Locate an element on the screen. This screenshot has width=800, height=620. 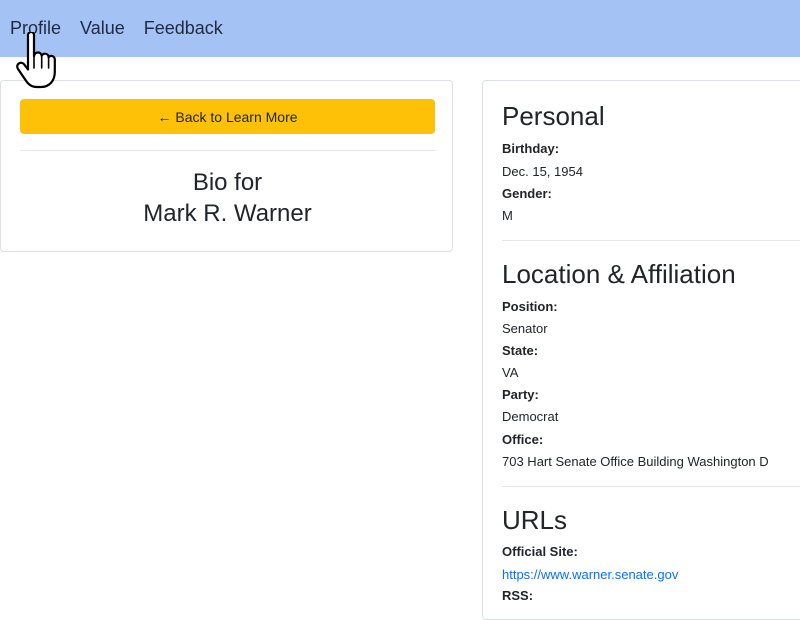
rss-label: RSS: is located at coordinates (518, 595).